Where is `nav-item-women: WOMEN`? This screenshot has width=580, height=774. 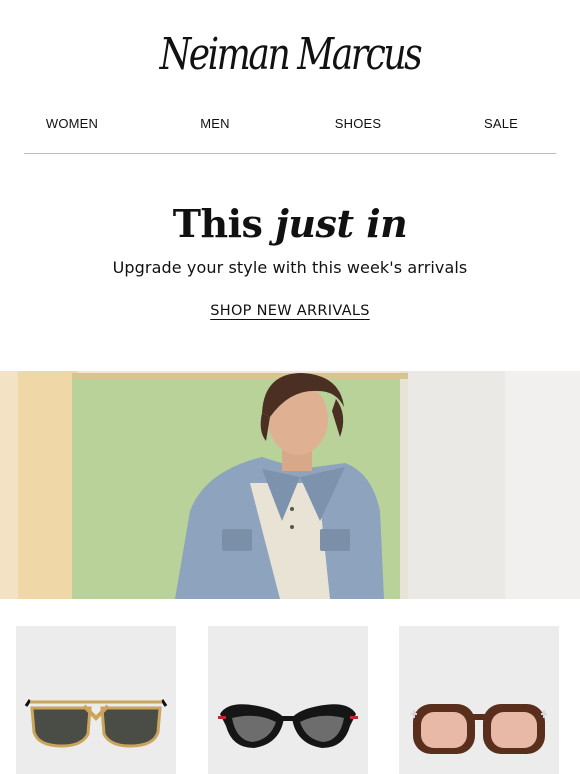 nav-item-women: WOMEN is located at coordinates (72, 123).